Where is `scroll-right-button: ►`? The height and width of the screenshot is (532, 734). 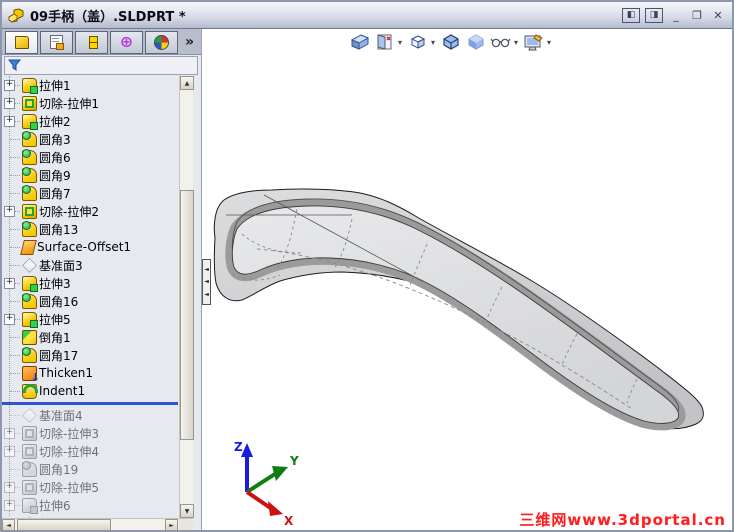
scroll-right-button: ► is located at coordinates (171, 524).